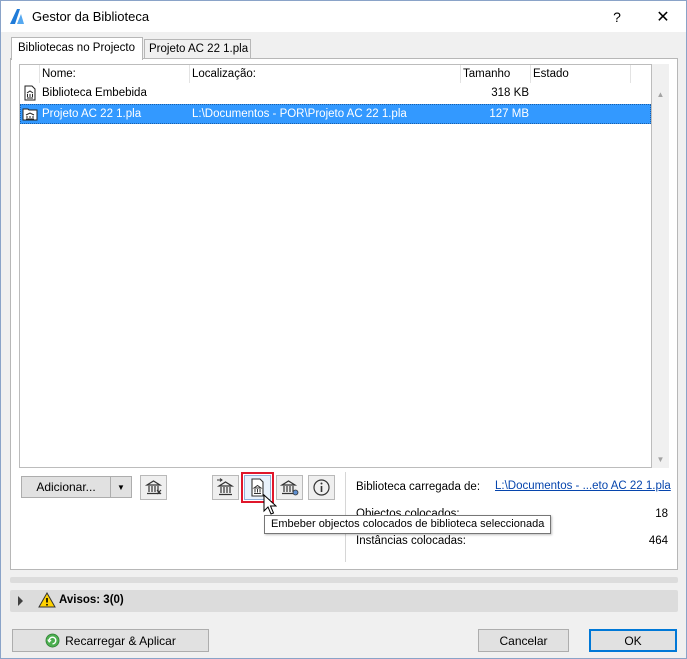 Image resolution: width=687 pixels, height=659 pixels. What do you see at coordinates (418, 487) in the screenshot?
I see `loaded-library-label: Biblioteca carregada de:` at bounding box center [418, 487].